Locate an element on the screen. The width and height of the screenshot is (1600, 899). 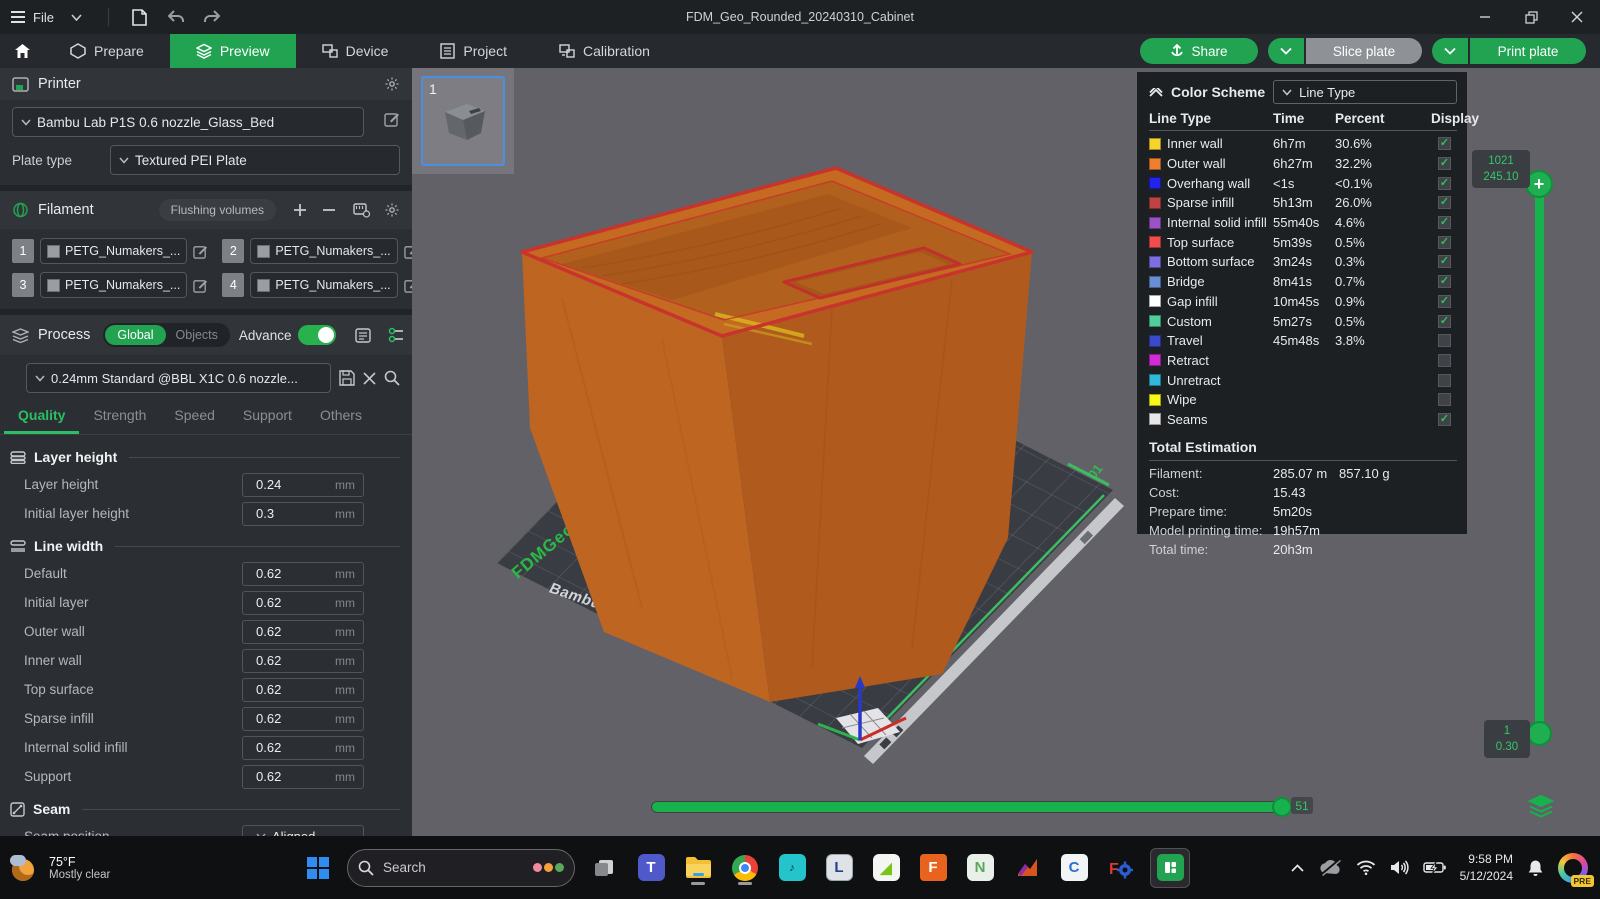
print-dropdown-button is located at coordinates (1450, 51).